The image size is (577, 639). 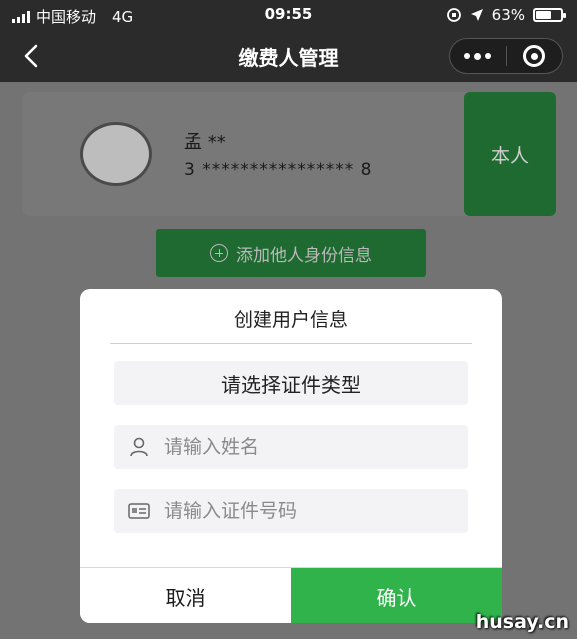 What do you see at coordinates (476, 15) in the screenshot?
I see `location-icon` at bounding box center [476, 15].